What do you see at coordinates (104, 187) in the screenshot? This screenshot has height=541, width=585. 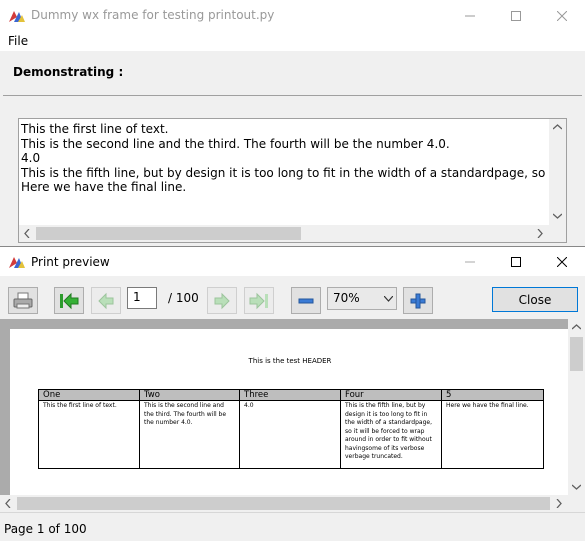 I see `text-line: Here we have the final line.` at bounding box center [104, 187].